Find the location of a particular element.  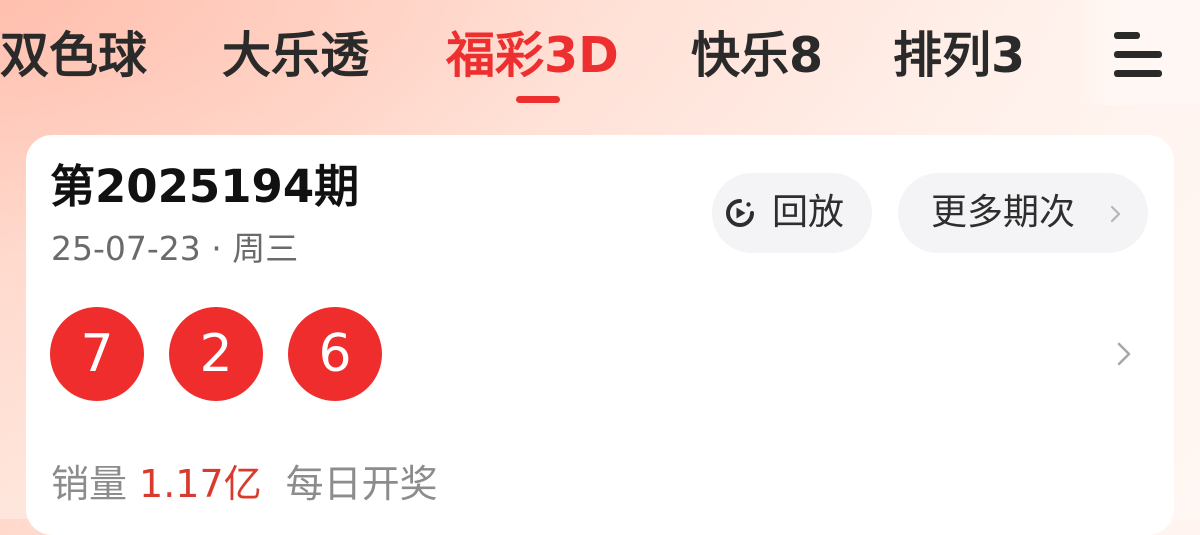

active-tab-indicator is located at coordinates (538, 99).